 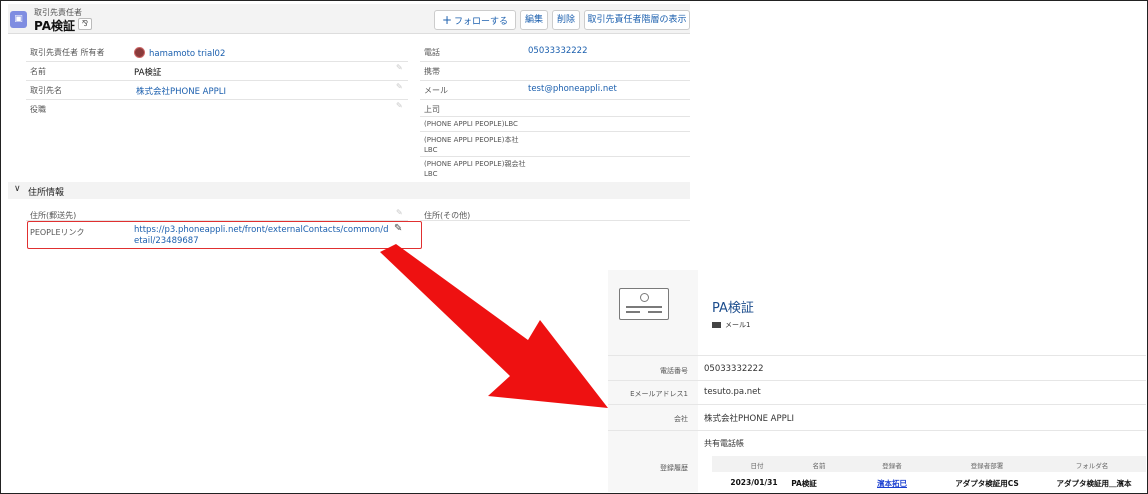 What do you see at coordinates (749, 419) in the screenshot?
I see `company-value: 株式会社PHONE APPLI` at bounding box center [749, 419].